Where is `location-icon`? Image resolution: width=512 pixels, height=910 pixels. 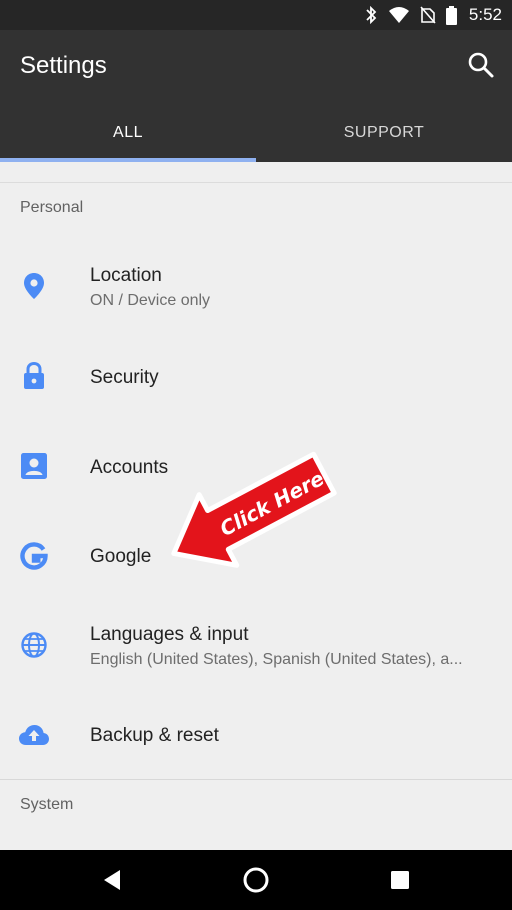
location-icon is located at coordinates (34, 286).